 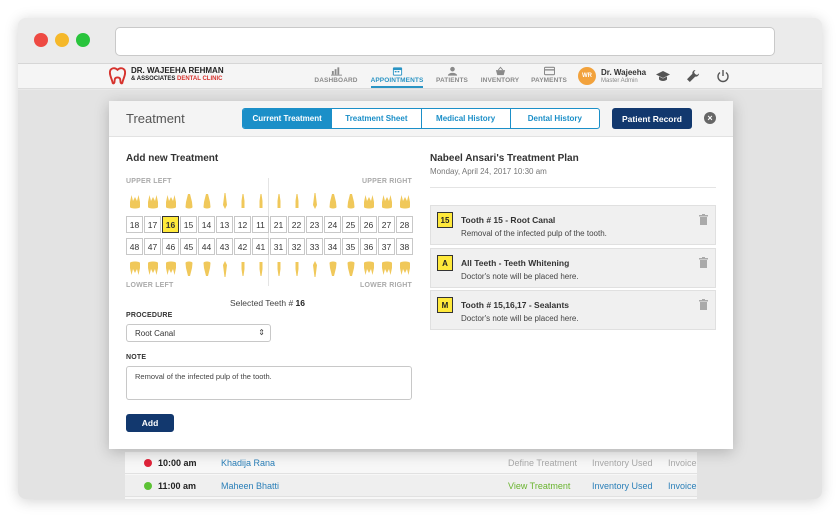 I want to click on tooth-number-cell: 35, so click(x=350, y=246).